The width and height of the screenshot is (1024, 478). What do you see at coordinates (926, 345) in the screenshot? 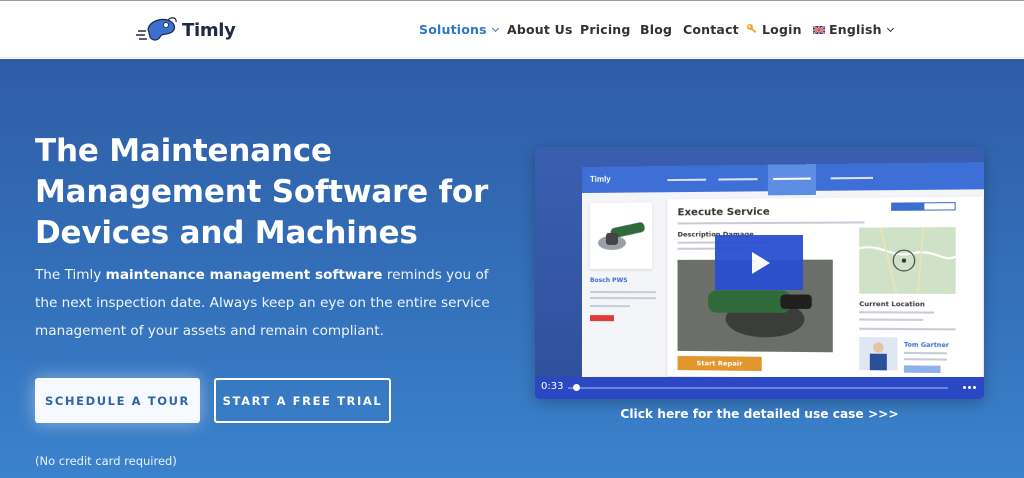
I see `mock-person-name: Tom Gartner` at bounding box center [926, 345].